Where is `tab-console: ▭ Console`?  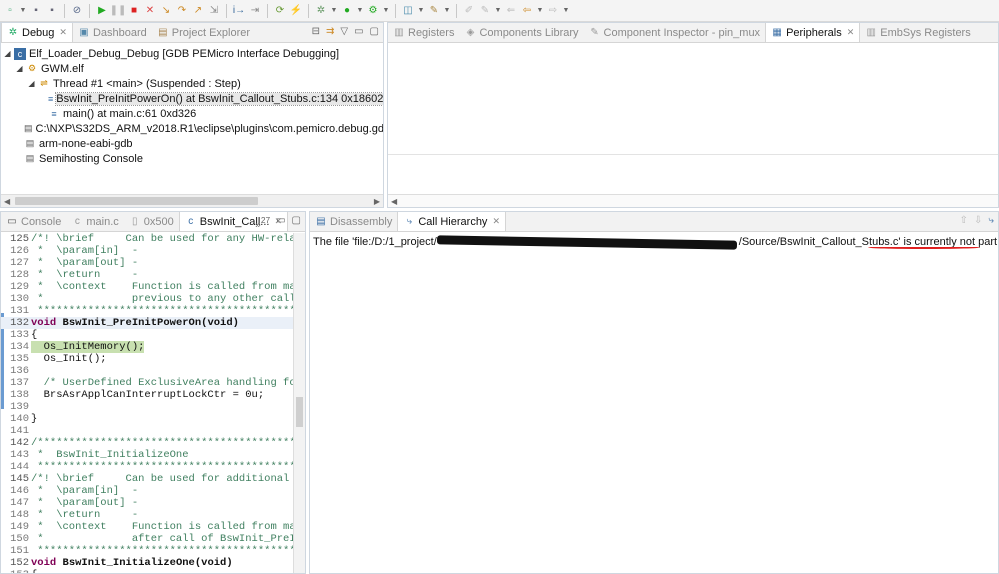
tab-console: ▭ Console is located at coordinates (33, 221).